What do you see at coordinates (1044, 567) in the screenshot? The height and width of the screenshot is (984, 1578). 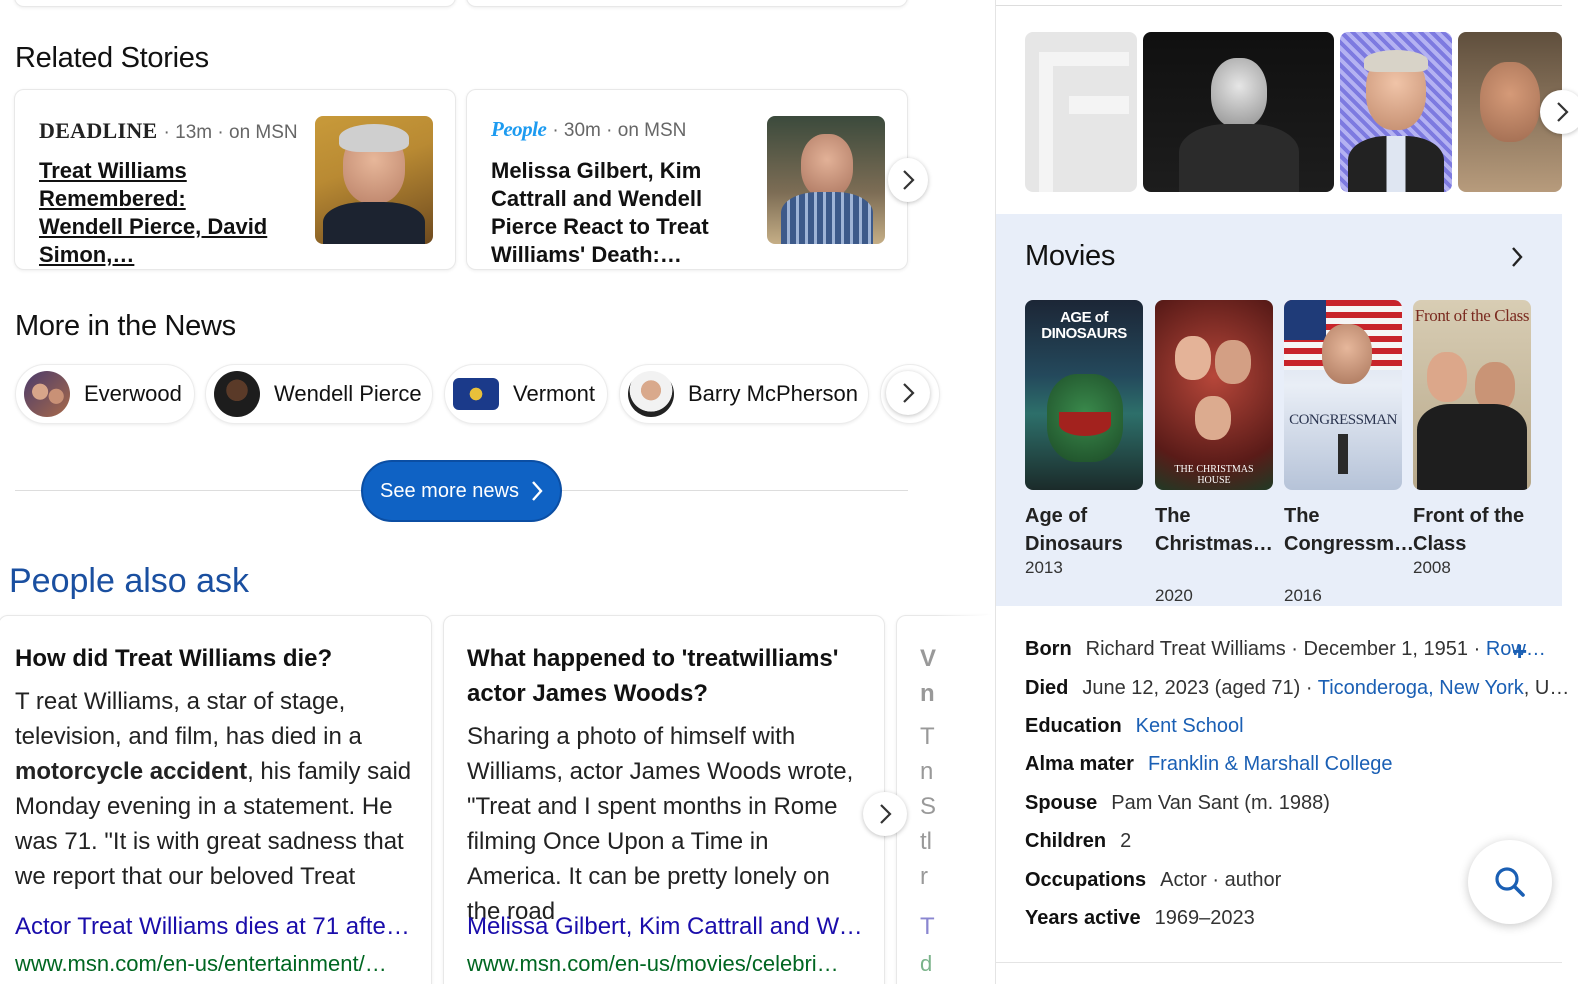 I see `movie-year: 2013` at bounding box center [1044, 567].